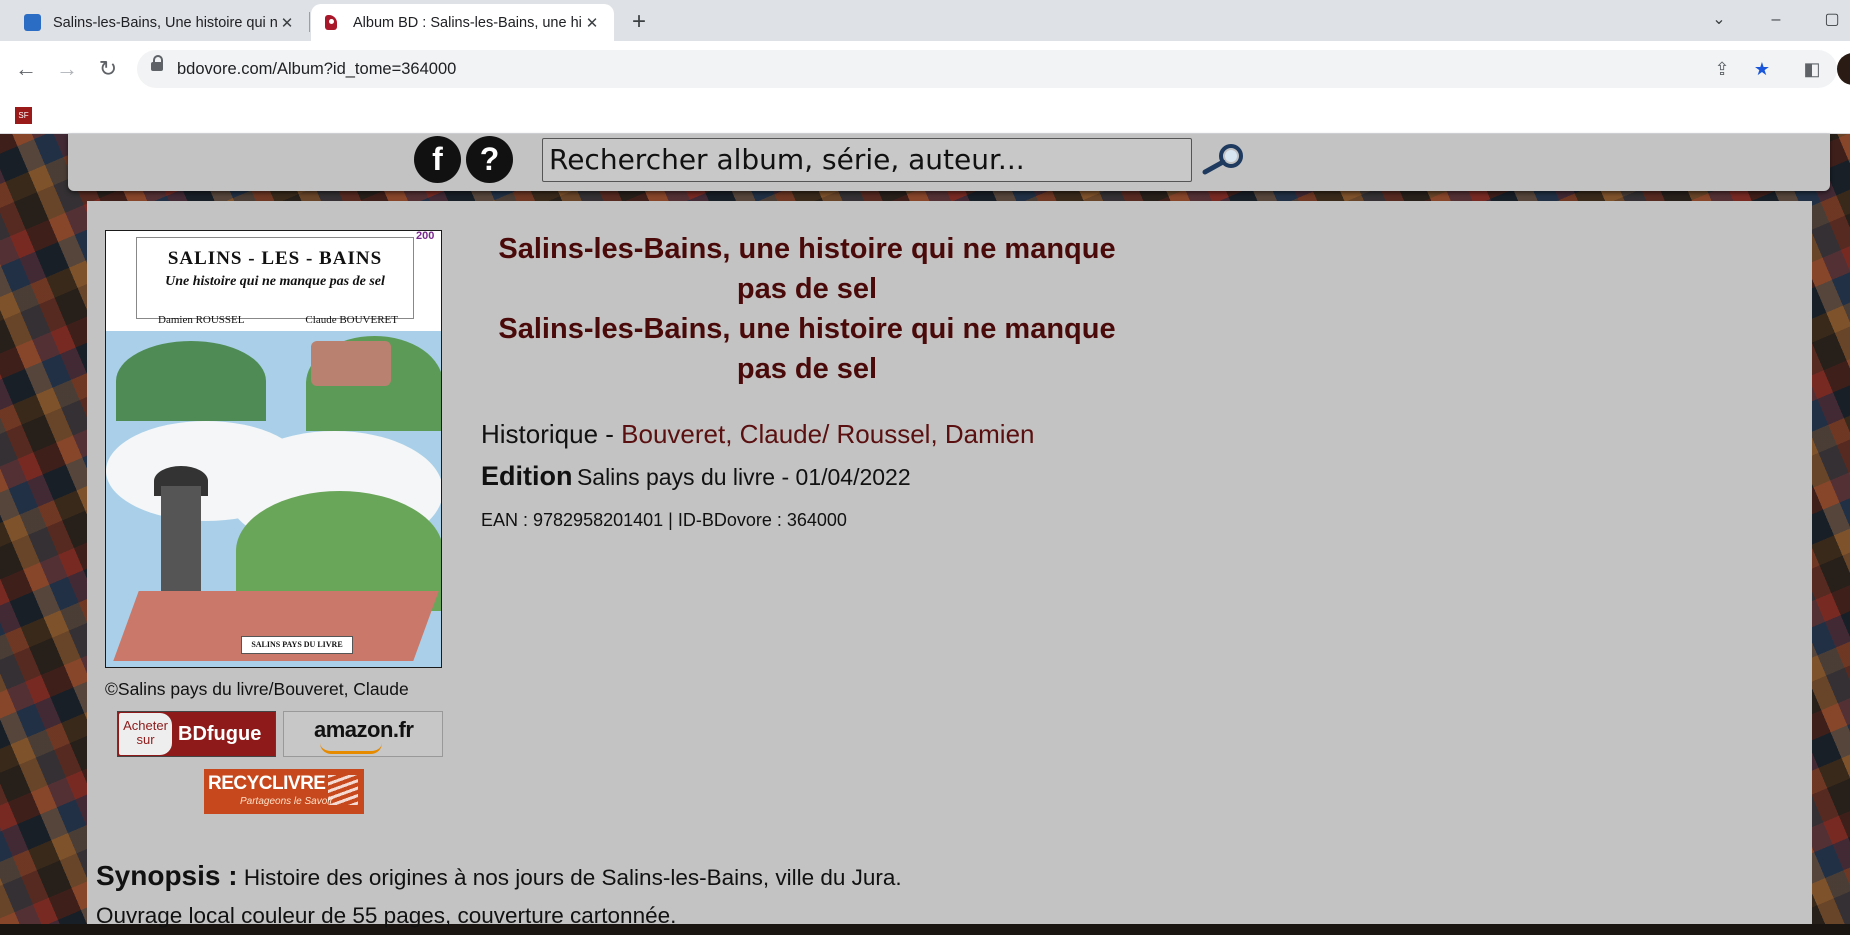 This screenshot has height=935, width=1850. I want to click on minimize-icon: –, so click(1776, 20).